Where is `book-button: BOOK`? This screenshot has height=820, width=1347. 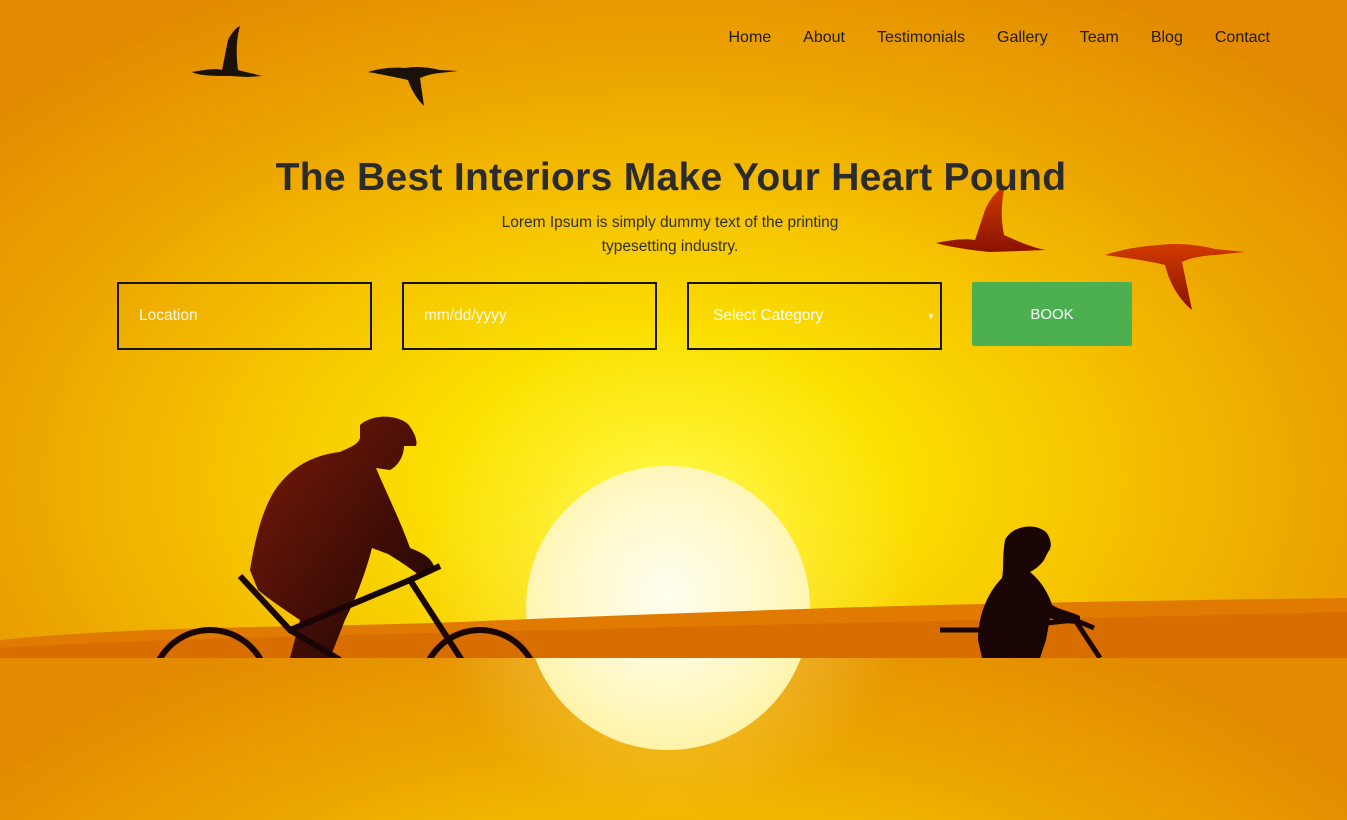
book-button: BOOK is located at coordinates (1052, 314).